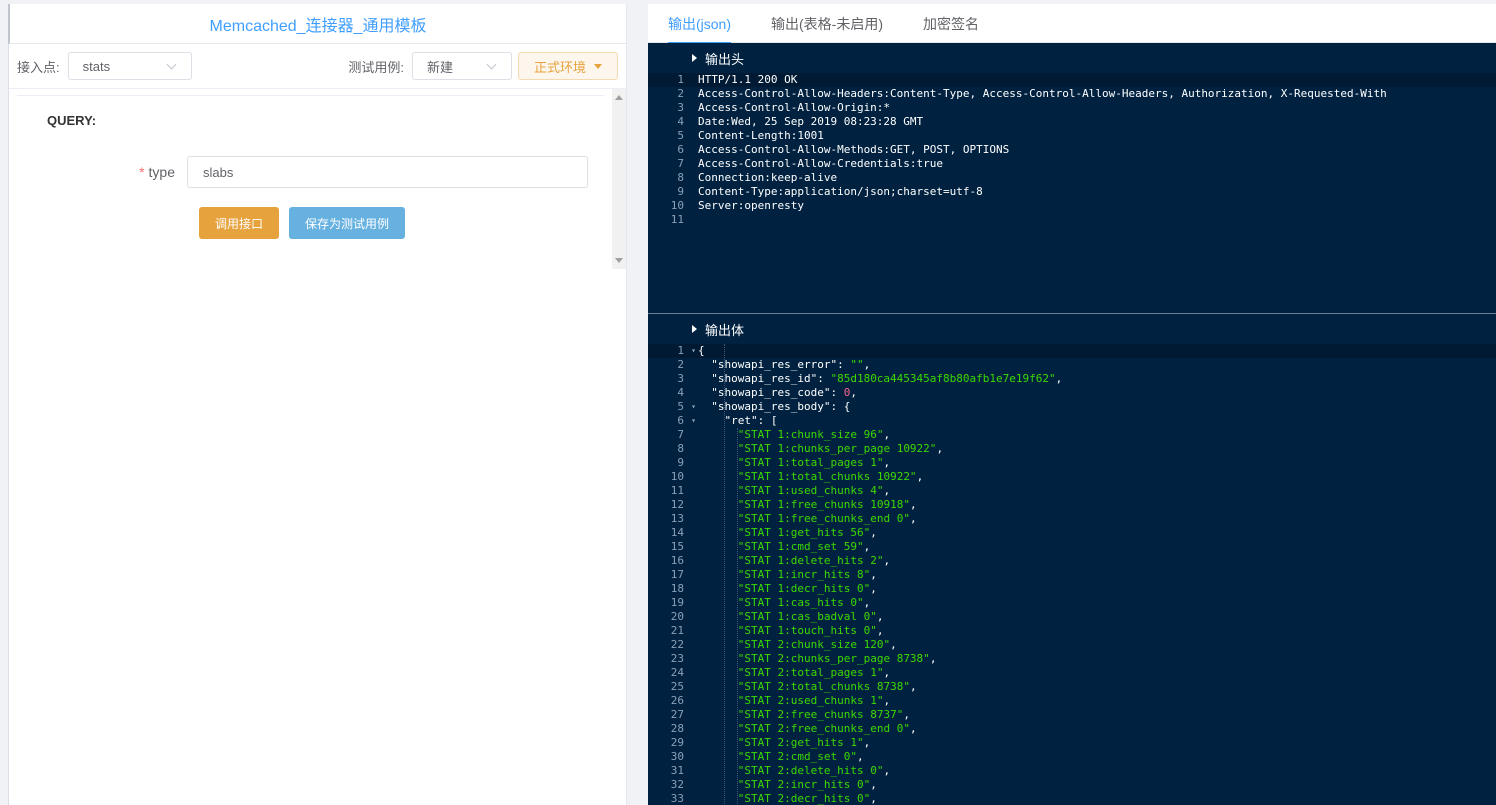 The image size is (1496, 805). What do you see at coordinates (102, 172) in the screenshot?
I see `type-field-label: * type` at bounding box center [102, 172].